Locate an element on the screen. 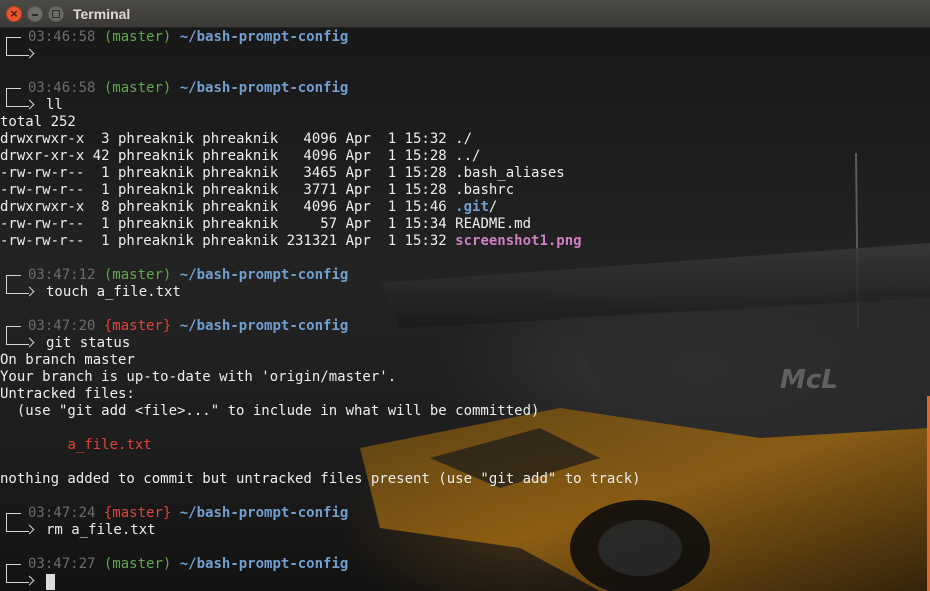  text-cursor is located at coordinates (50, 582).